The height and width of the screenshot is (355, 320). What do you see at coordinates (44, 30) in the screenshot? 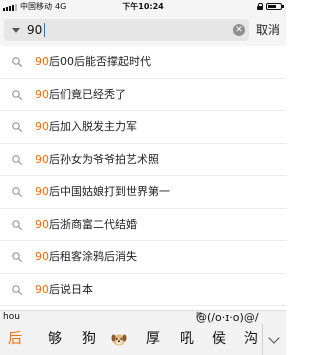
I see `text-cursor` at bounding box center [44, 30].